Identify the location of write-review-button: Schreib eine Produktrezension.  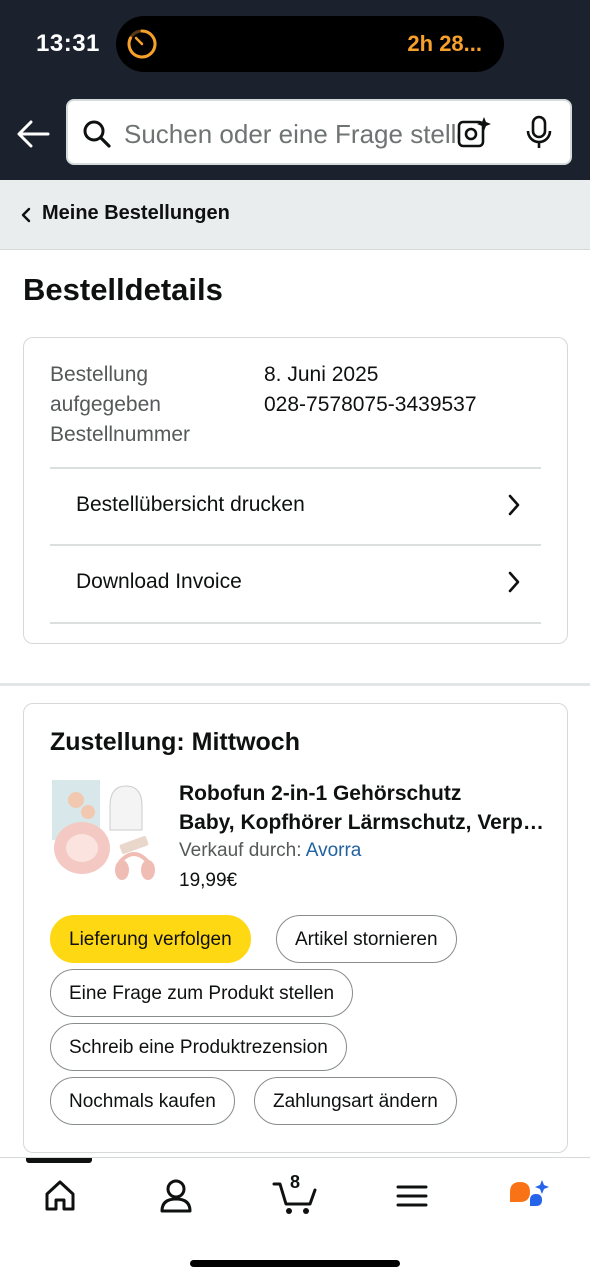
(198, 1047).